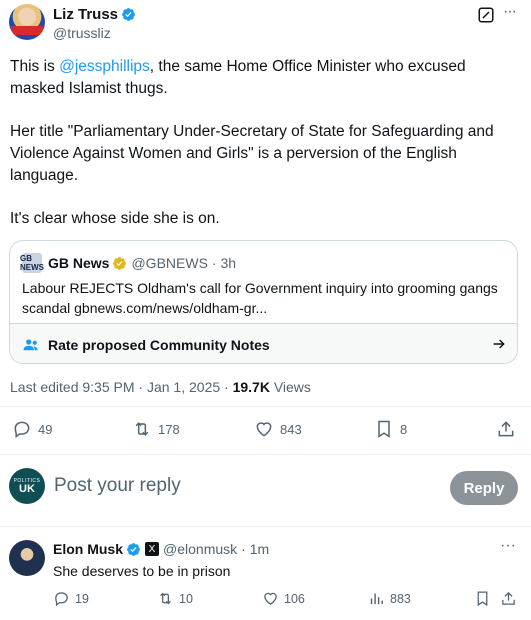 Image resolution: width=531 pixels, height=620 pixels. What do you see at coordinates (82, 598) in the screenshot?
I see `reply-reply-count: 19` at bounding box center [82, 598].